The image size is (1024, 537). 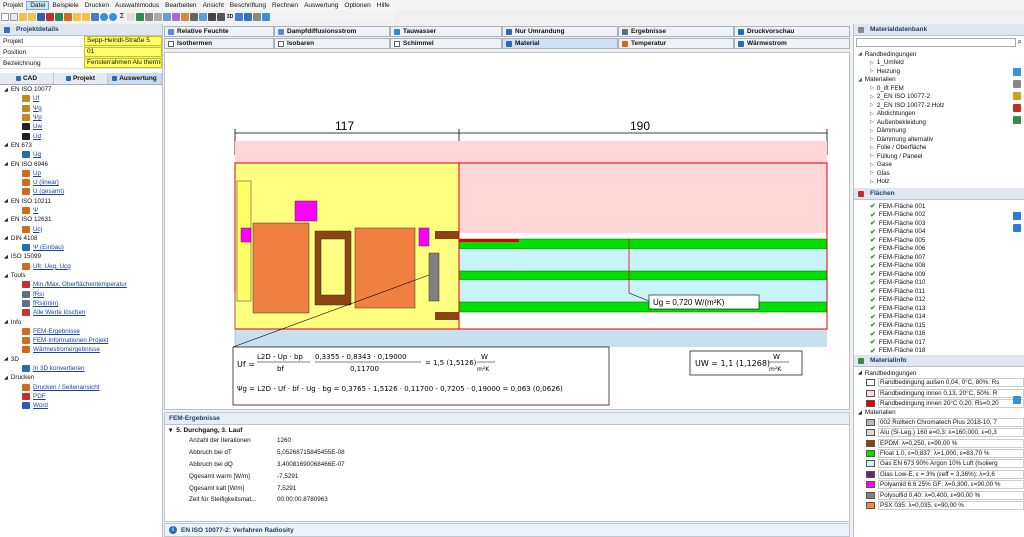 What do you see at coordinates (82, 154) in the screenshot?
I see `tree-link-item: Ug` at bounding box center [82, 154].